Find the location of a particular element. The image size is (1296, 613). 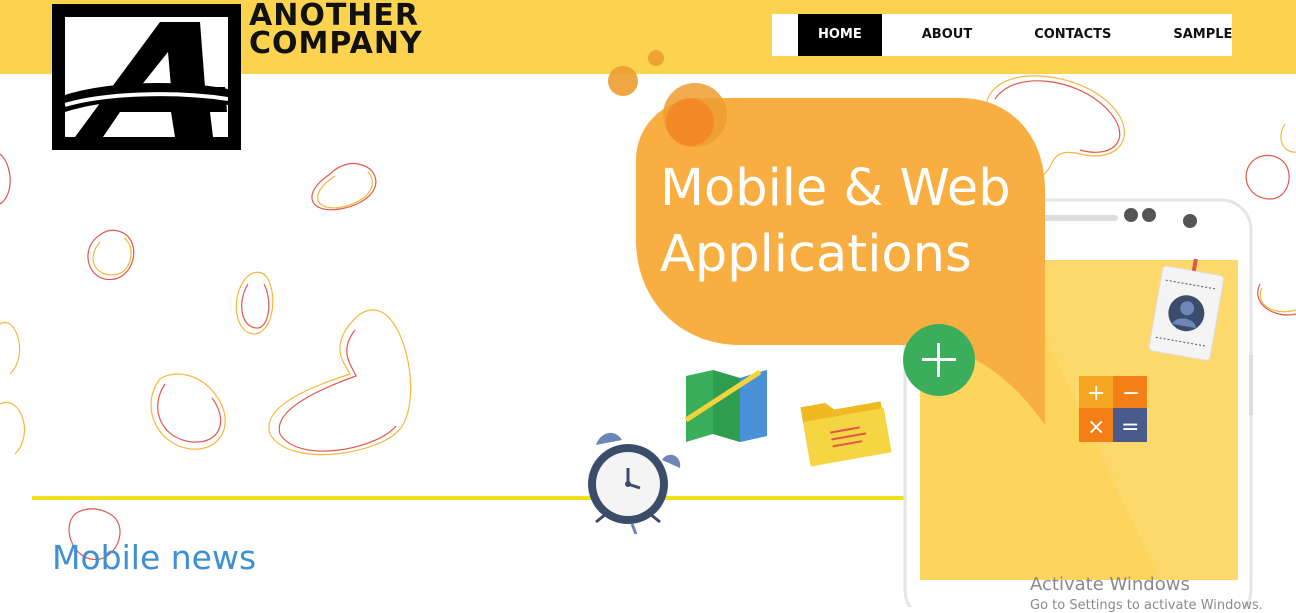

hero-title-line2: Applications is located at coordinates (816, 254).